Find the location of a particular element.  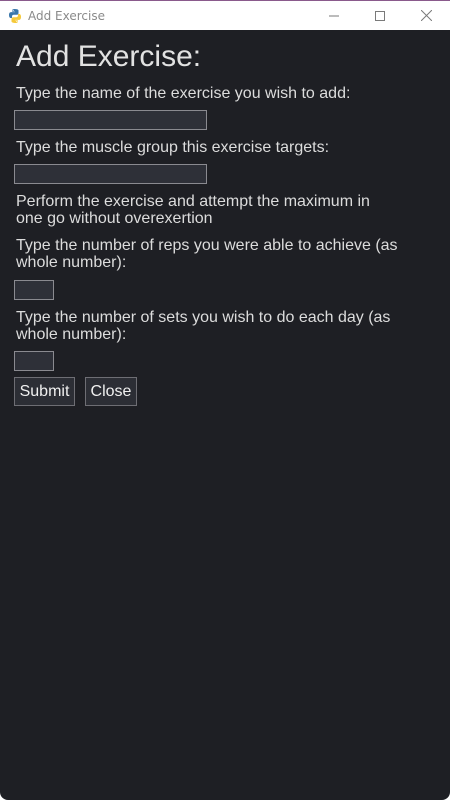

maximize-button is located at coordinates (380, 15).